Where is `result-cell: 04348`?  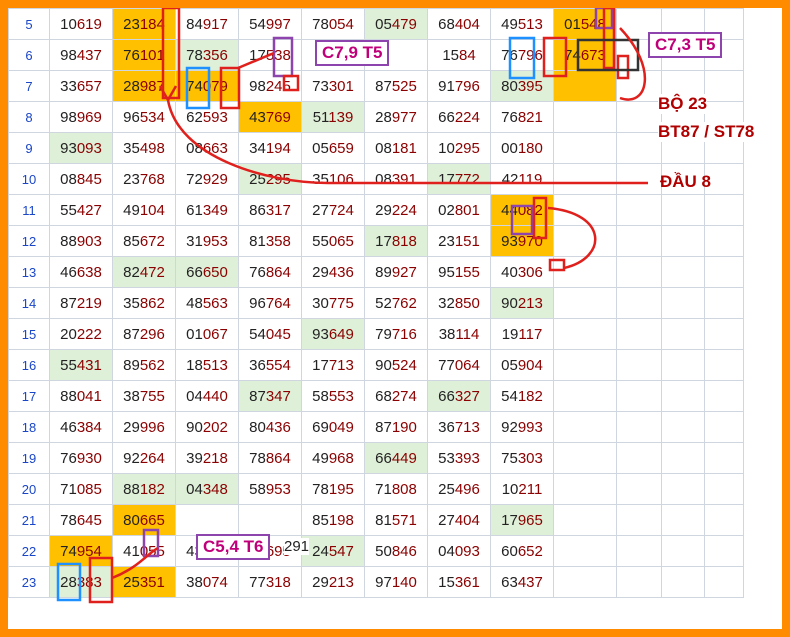 result-cell: 04348 is located at coordinates (207, 489).